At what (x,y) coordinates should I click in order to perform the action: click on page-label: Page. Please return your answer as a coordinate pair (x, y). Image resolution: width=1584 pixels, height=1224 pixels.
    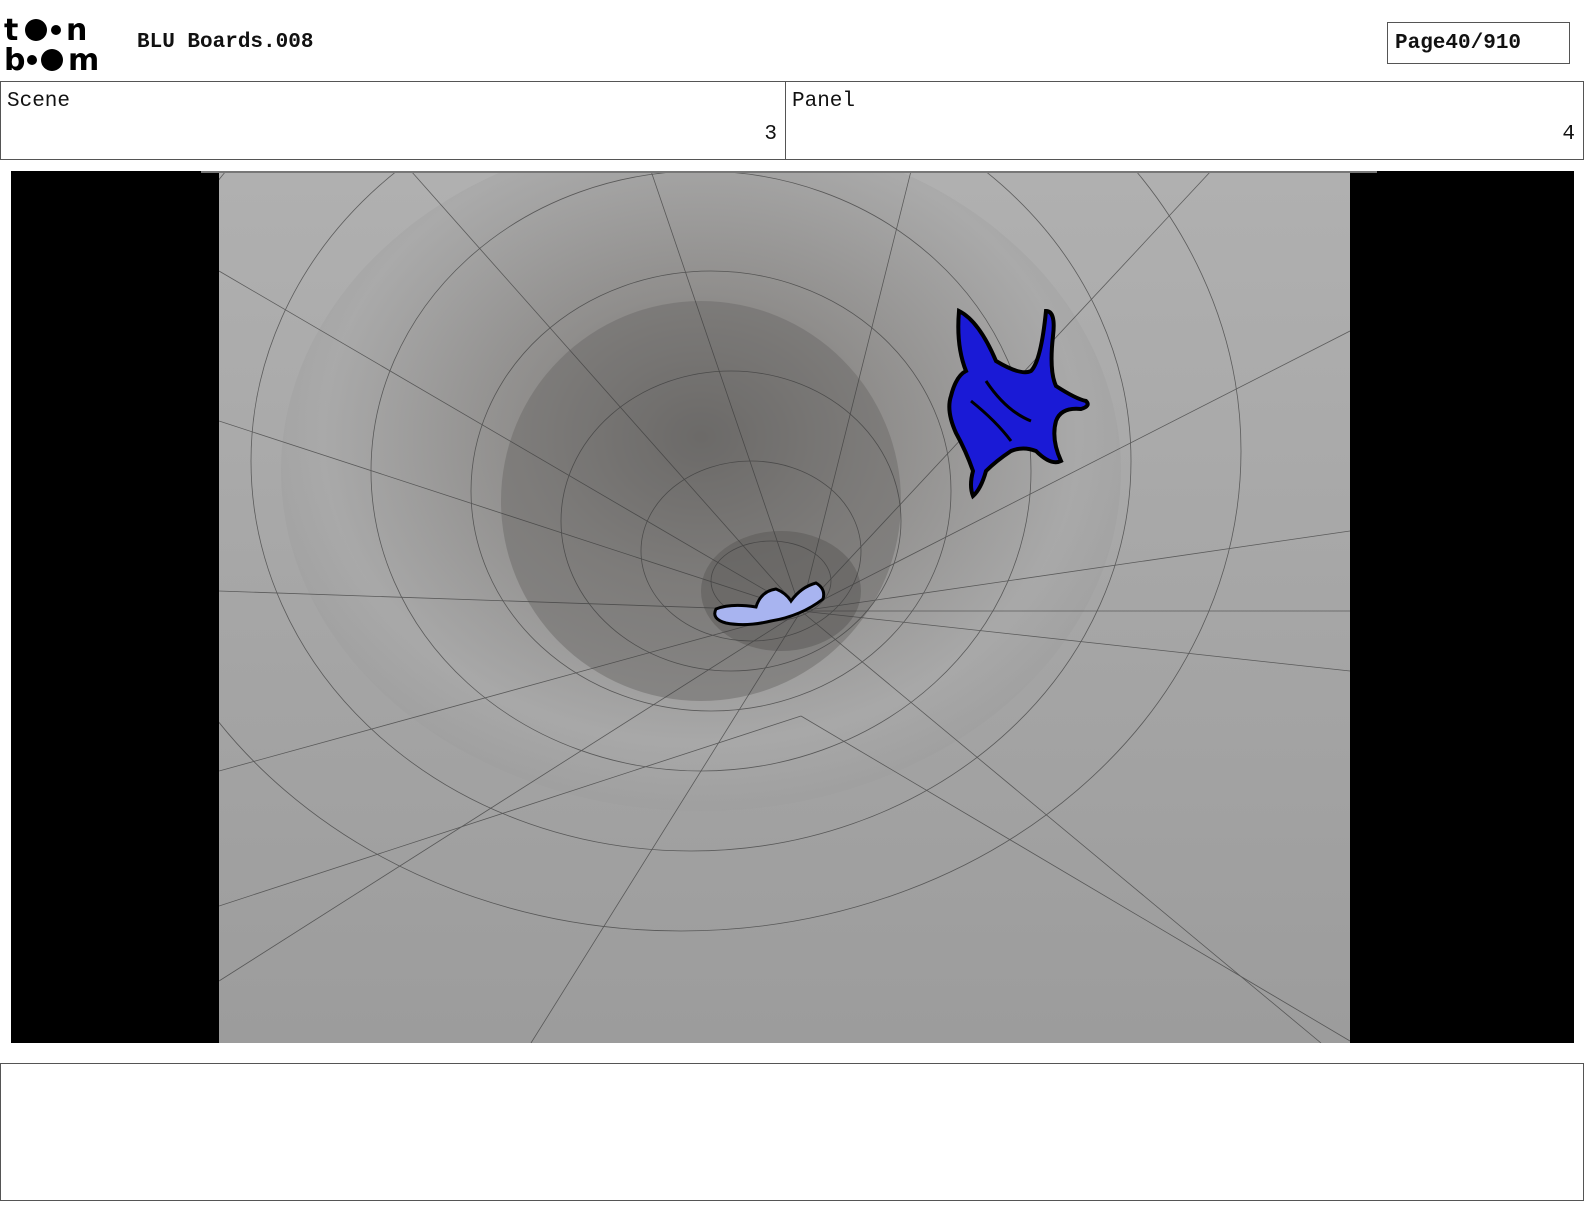
    Looking at the image, I should click on (1420, 43).